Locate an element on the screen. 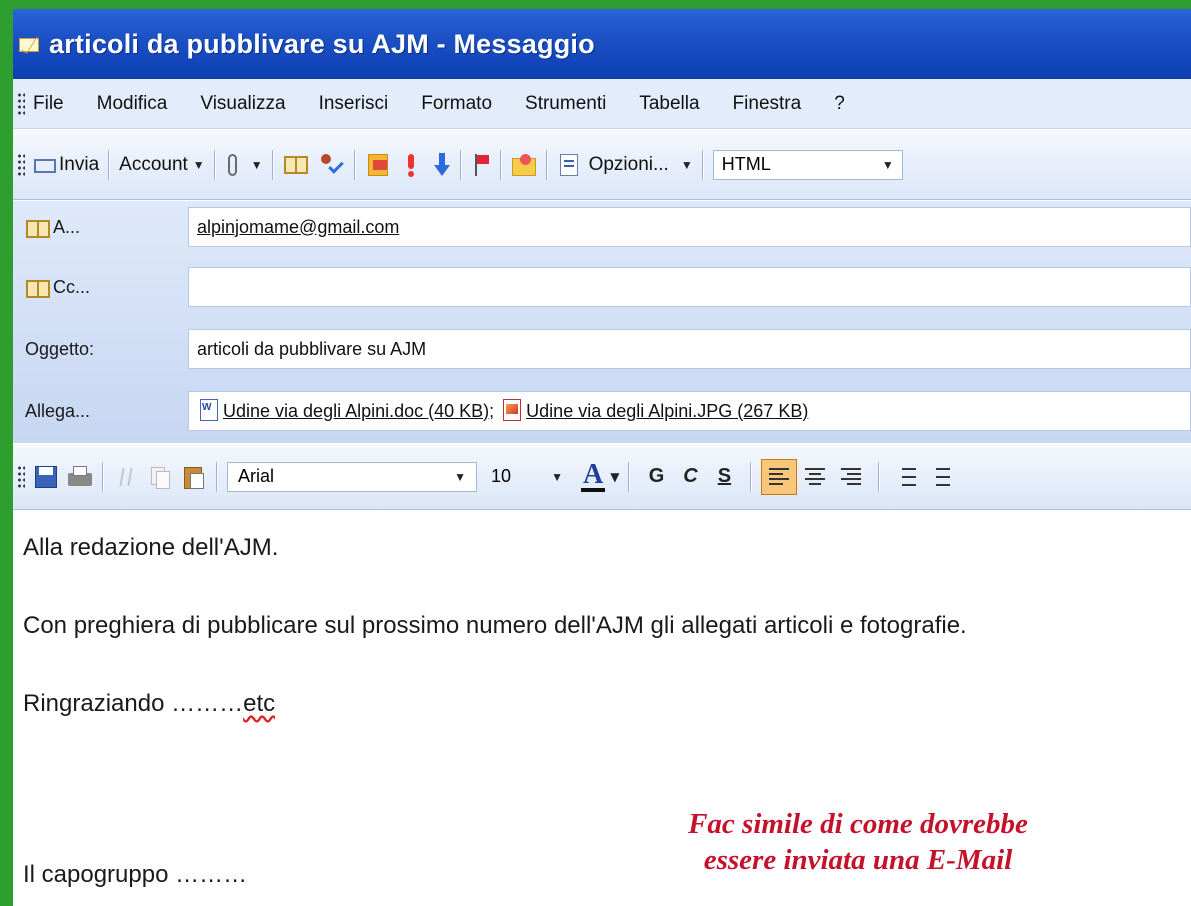 The height and width of the screenshot is (906, 1191). font-color-button: A ▼ is located at coordinates (600, 475).